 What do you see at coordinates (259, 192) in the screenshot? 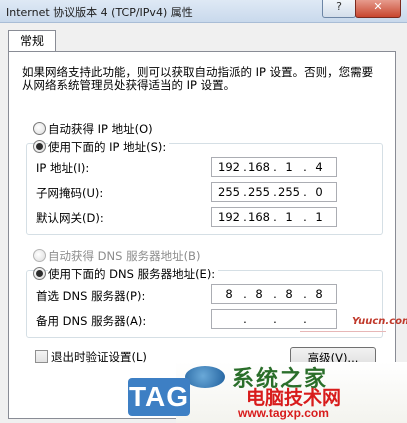
I see `mask-octet-2: 255` at bounding box center [259, 192].